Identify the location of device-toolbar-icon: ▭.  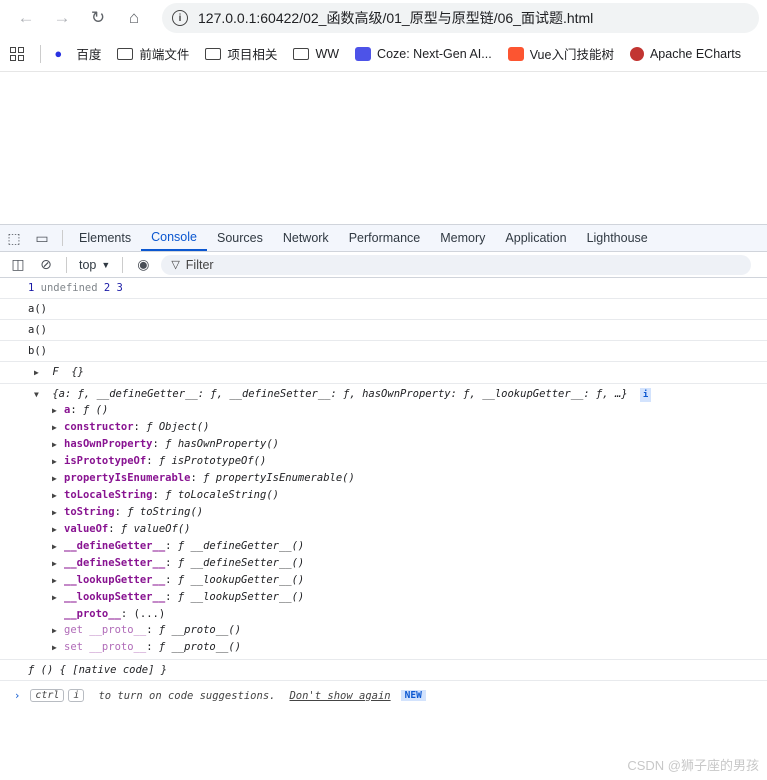
(42, 238).